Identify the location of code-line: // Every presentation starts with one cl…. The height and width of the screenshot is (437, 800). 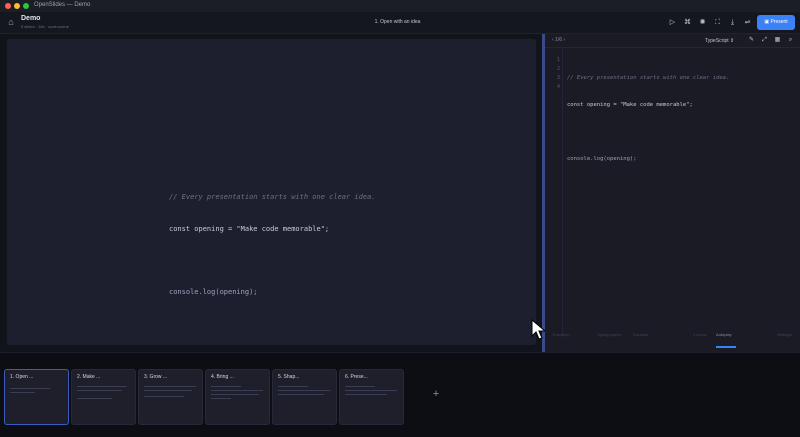
(648, 78).